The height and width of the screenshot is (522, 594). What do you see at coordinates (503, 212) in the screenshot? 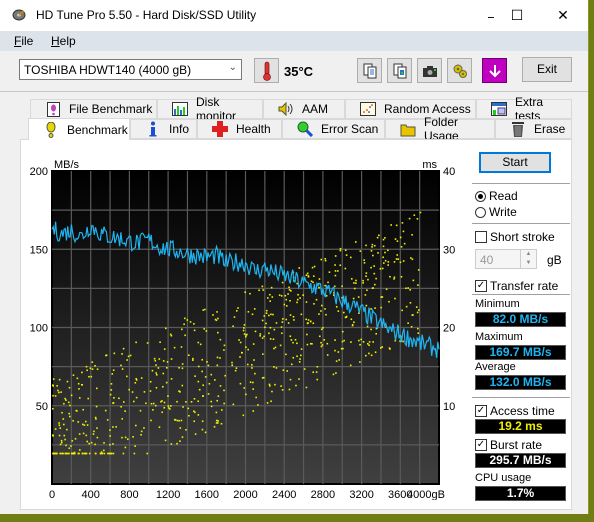
I see `write-radio-label: Write` at bounding box center [503, 212].